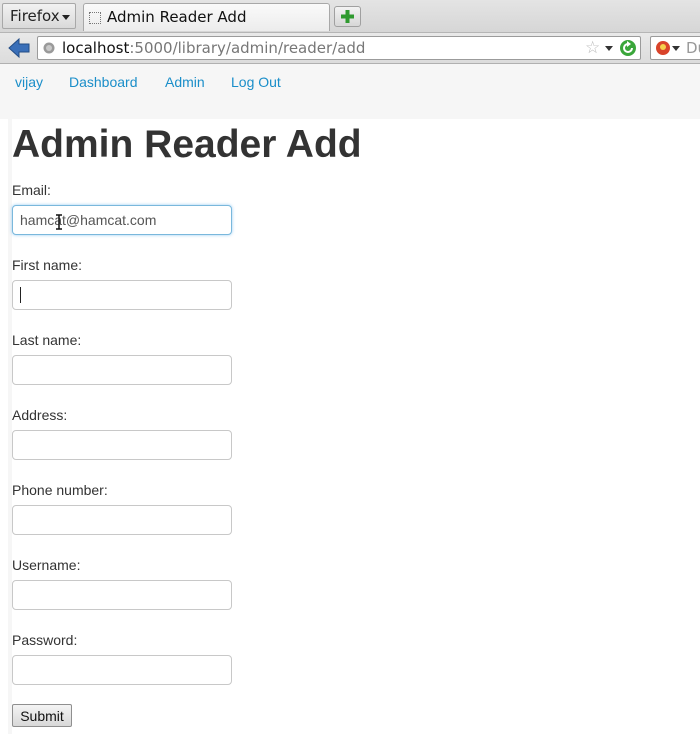 The image size is (700, 734). What do you see at coordinates (122, 295) in the screenshot?
I see `first-name-field` at bounding box center [122, 295].